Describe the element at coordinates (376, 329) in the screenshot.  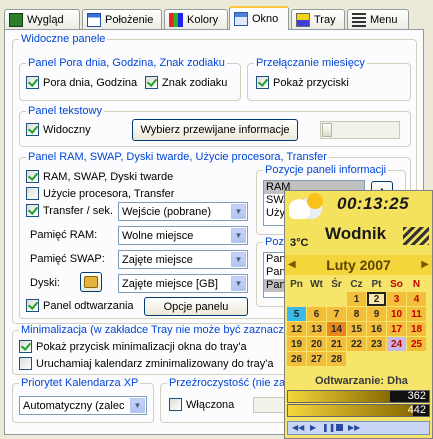
I see `calendar-day: 16` at that location.